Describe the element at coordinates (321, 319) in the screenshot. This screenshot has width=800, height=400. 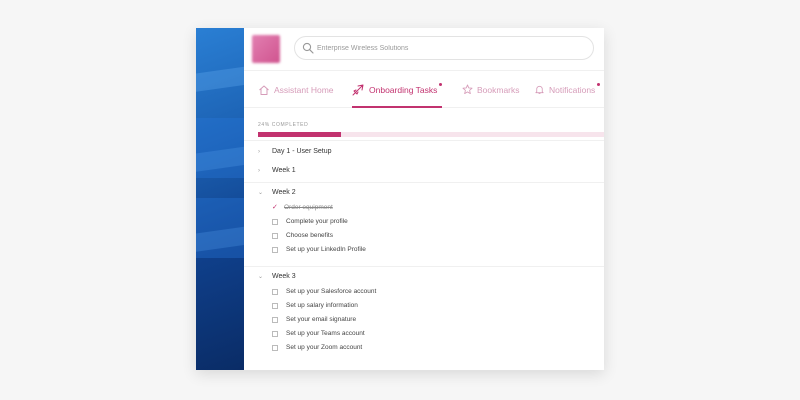
I see `task-label: Set your email signature` at that location.